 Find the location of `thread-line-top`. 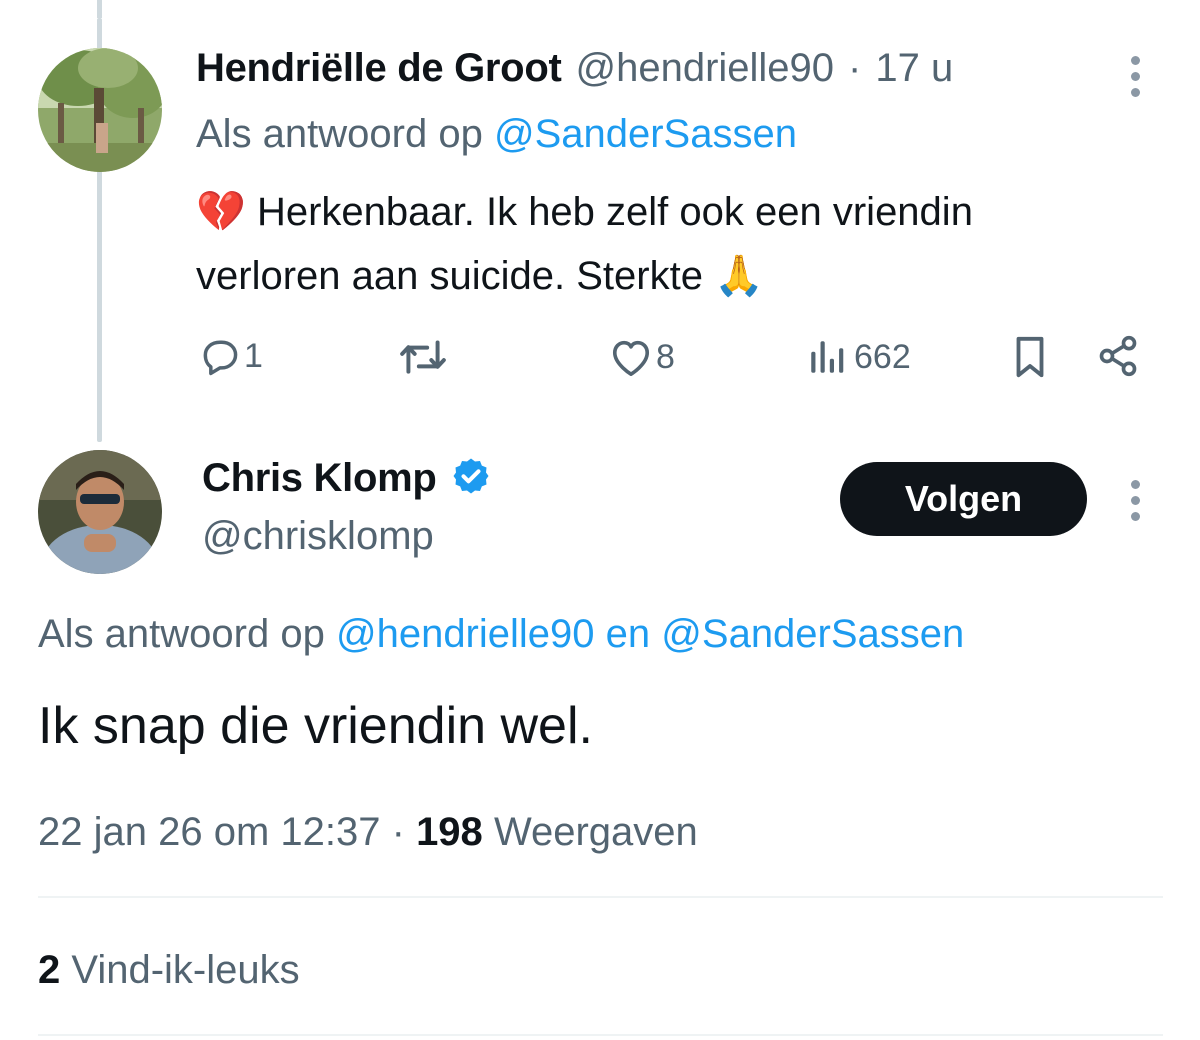

thread-line-top is located at coordinates (99, 9).